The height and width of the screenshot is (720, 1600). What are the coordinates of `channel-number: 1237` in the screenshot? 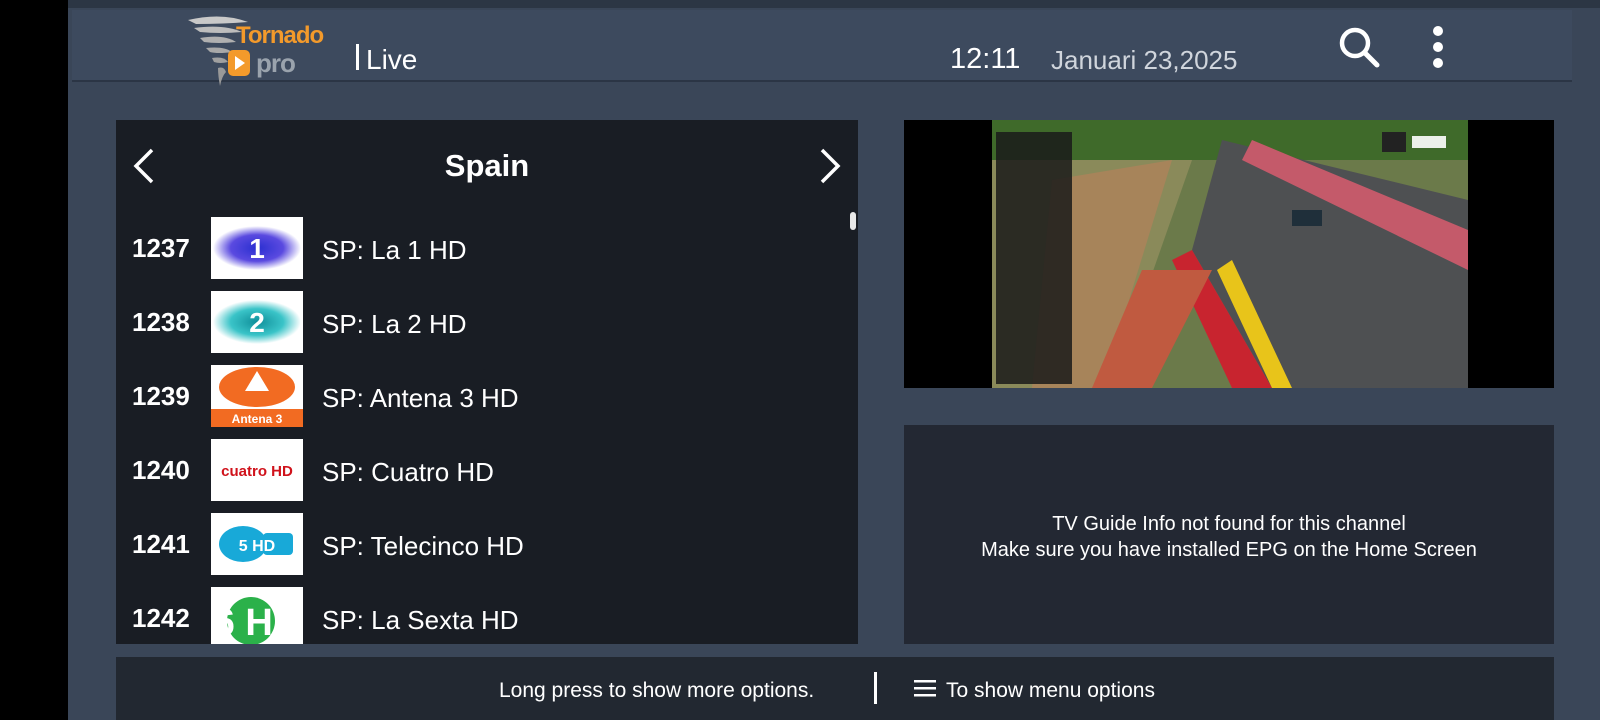 It's located at (161, 248).